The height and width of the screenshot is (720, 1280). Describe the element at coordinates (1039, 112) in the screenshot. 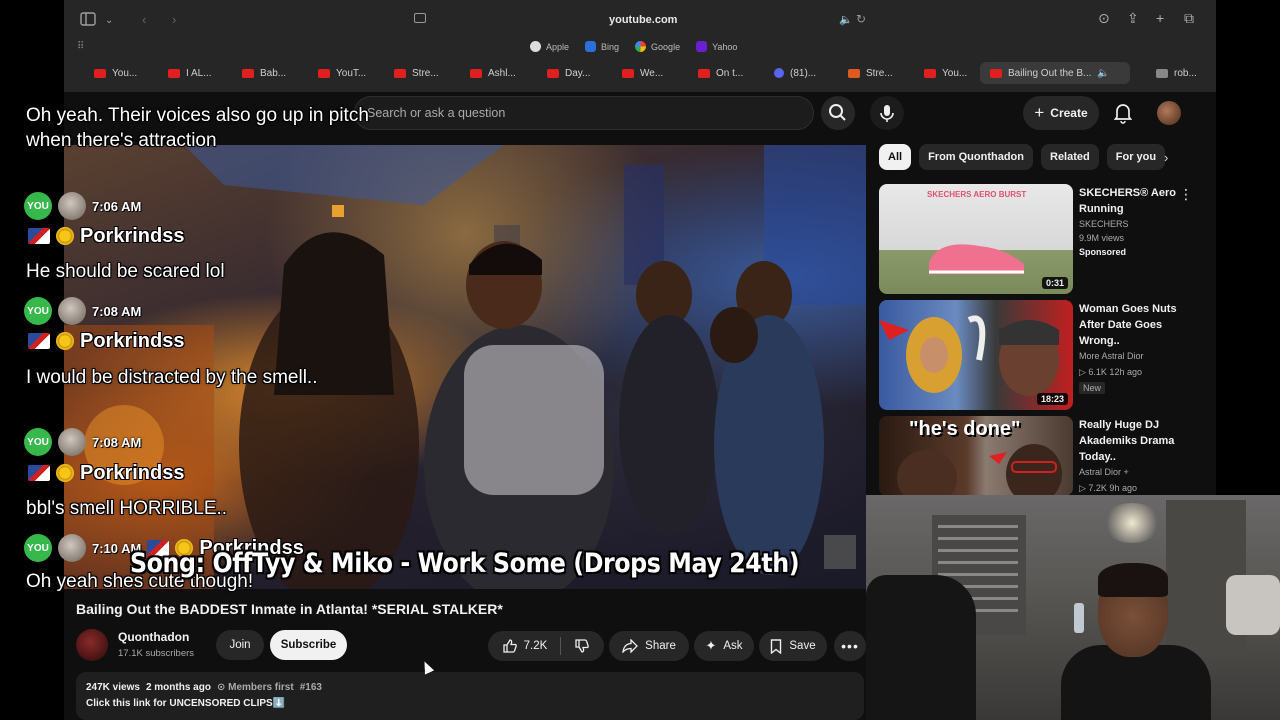

I see `plus-icon: +` at that location.